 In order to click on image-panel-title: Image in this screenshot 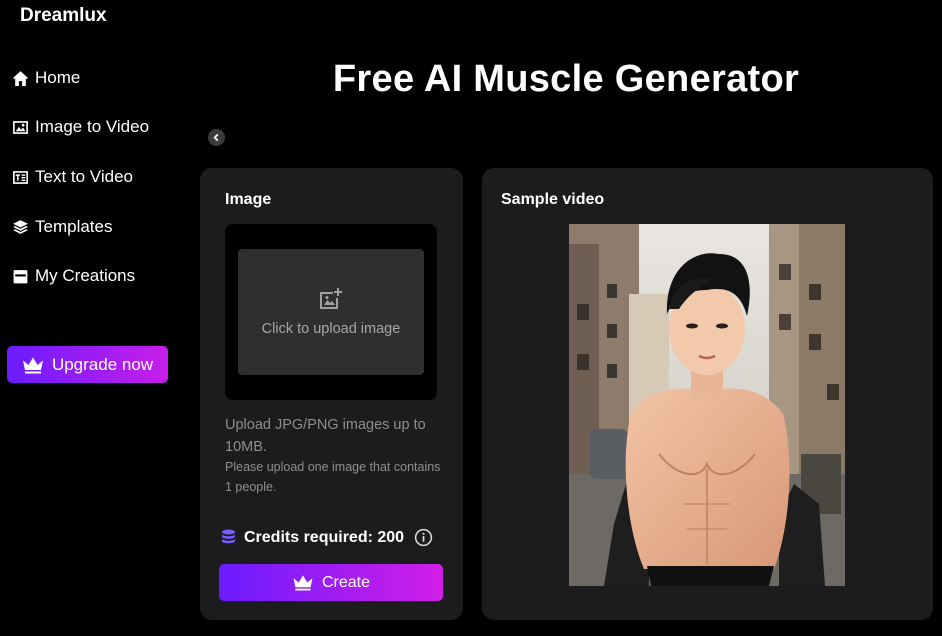, I will do `click(248, 199)`.